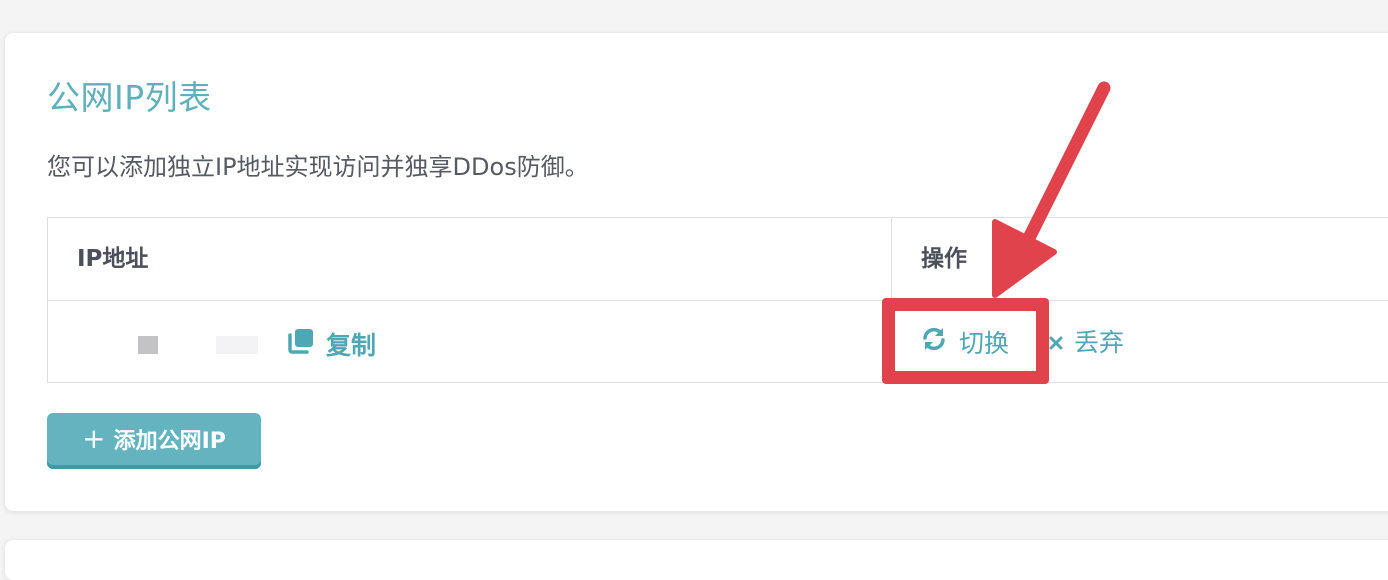  Describe the element at coordinates (1051, 189) in the screenshot. I see `annotation-arrow-icon` at that location.